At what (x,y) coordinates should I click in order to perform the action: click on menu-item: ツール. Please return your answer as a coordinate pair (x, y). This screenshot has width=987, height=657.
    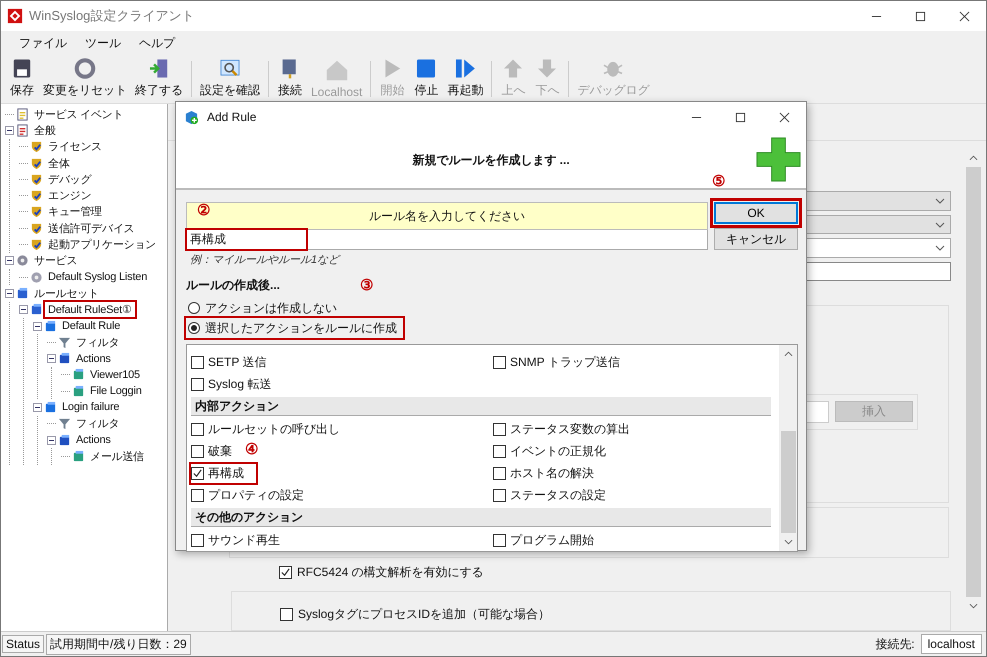
    Looking at the image, I should click on (106, 43).